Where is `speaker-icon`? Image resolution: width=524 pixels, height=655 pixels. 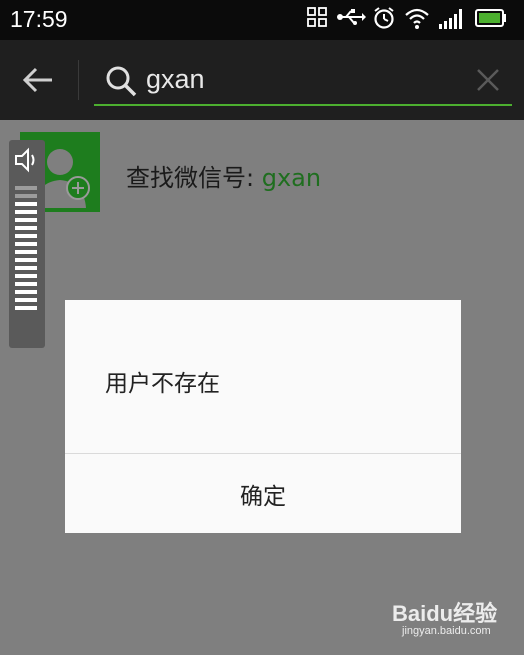 speaker-icon is located at coordinates (25, 160).